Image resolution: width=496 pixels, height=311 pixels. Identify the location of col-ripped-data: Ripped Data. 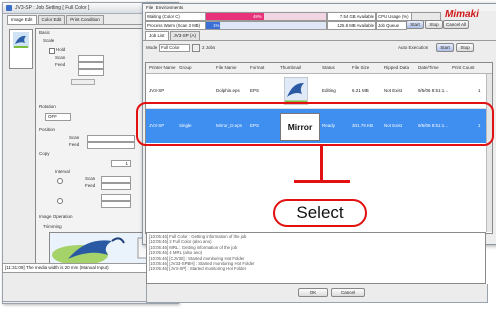
(396, 67).